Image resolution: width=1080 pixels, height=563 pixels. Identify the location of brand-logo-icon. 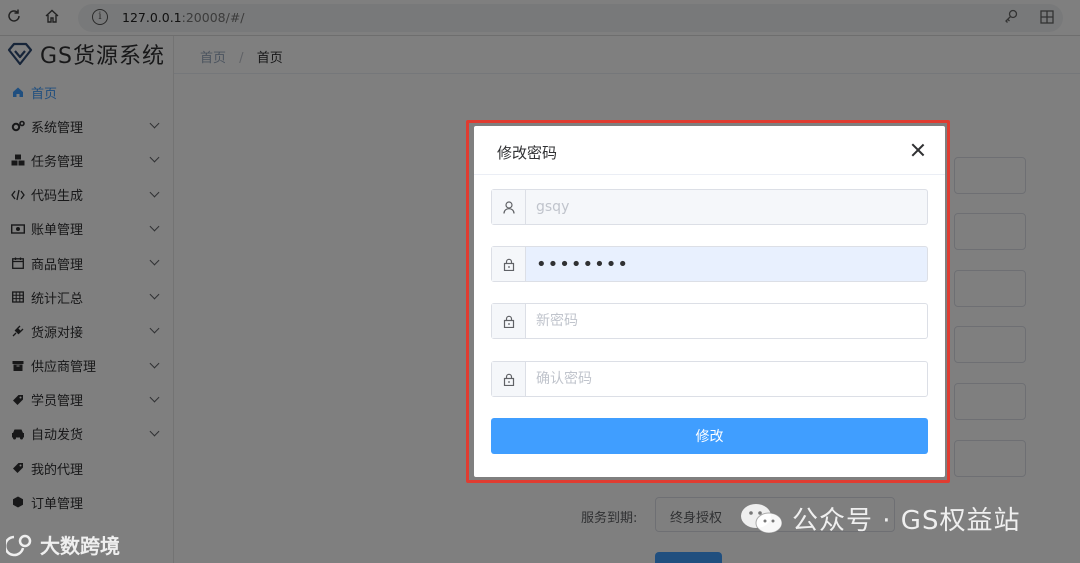
(19, 545).